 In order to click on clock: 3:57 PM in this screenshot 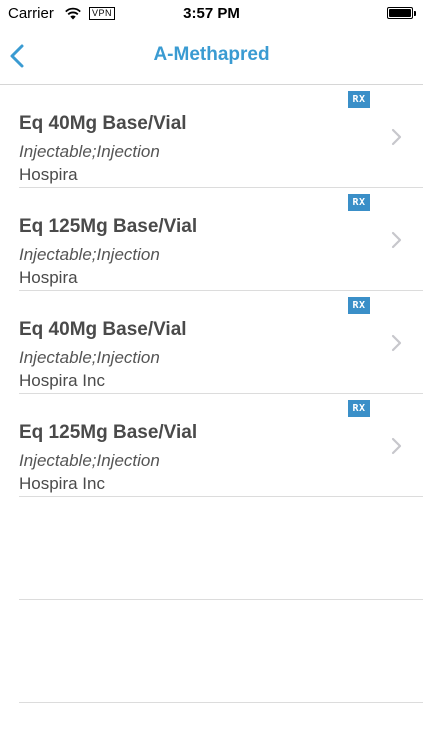, I will do `click(211, 13)`.